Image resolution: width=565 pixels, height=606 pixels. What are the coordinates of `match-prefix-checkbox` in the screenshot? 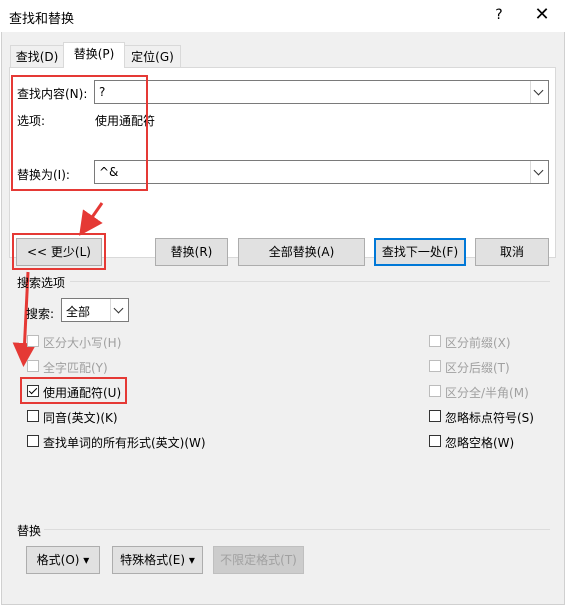 It's located at (435, 341).